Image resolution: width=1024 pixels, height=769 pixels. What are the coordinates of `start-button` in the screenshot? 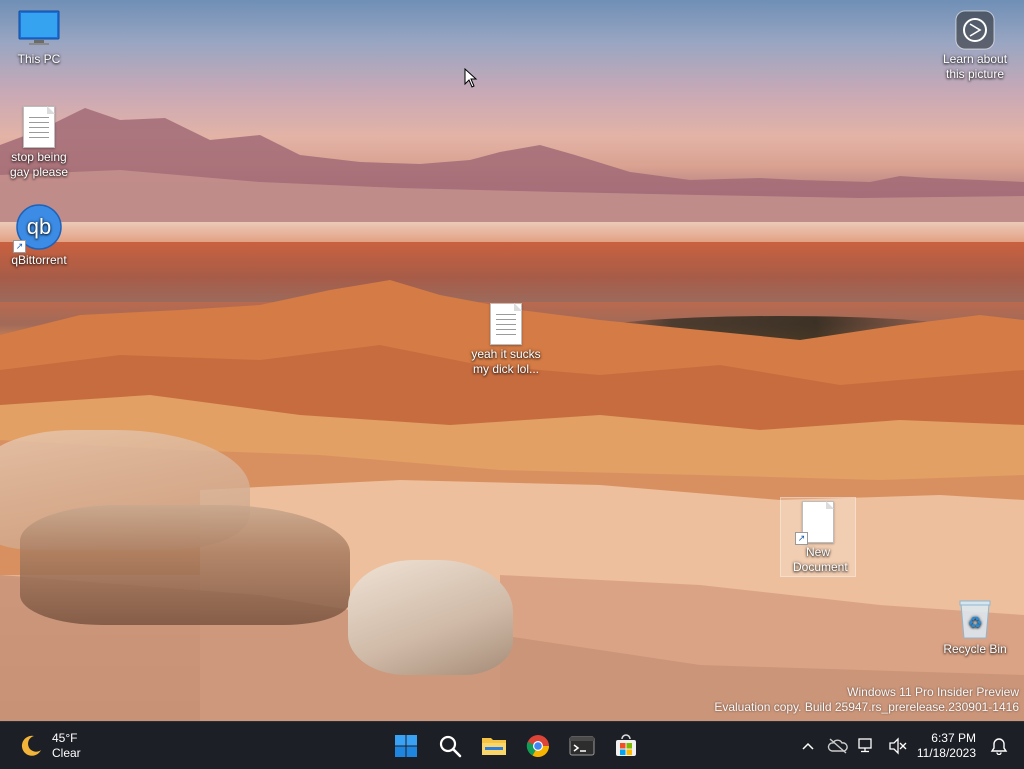 It's located at (406, 746).